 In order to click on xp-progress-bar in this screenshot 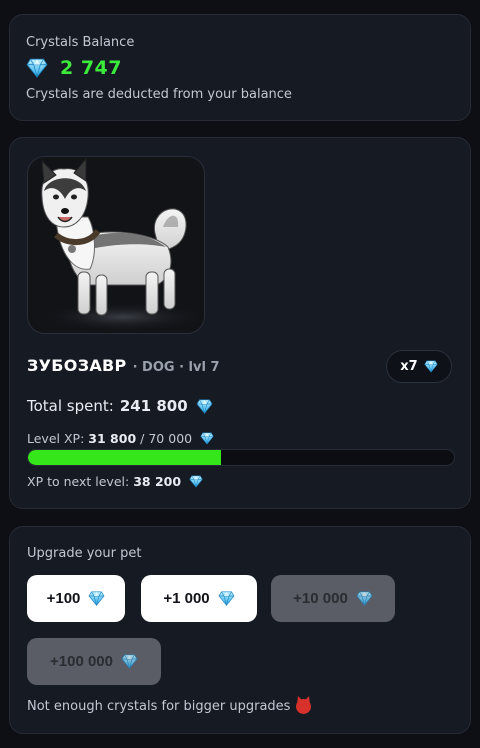, I will do `click(241, 457)`.